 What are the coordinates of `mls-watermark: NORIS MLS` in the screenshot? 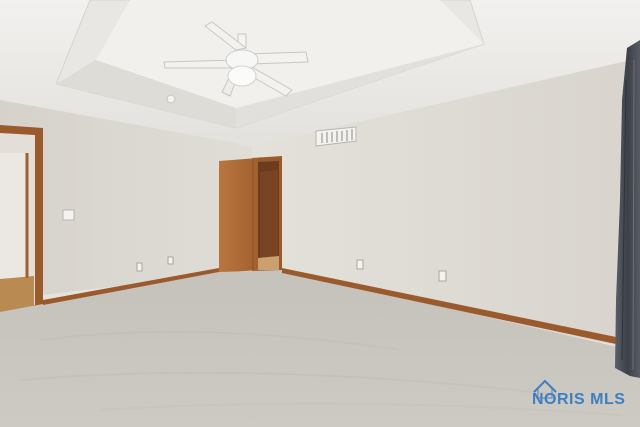 It's located at (584, 393).